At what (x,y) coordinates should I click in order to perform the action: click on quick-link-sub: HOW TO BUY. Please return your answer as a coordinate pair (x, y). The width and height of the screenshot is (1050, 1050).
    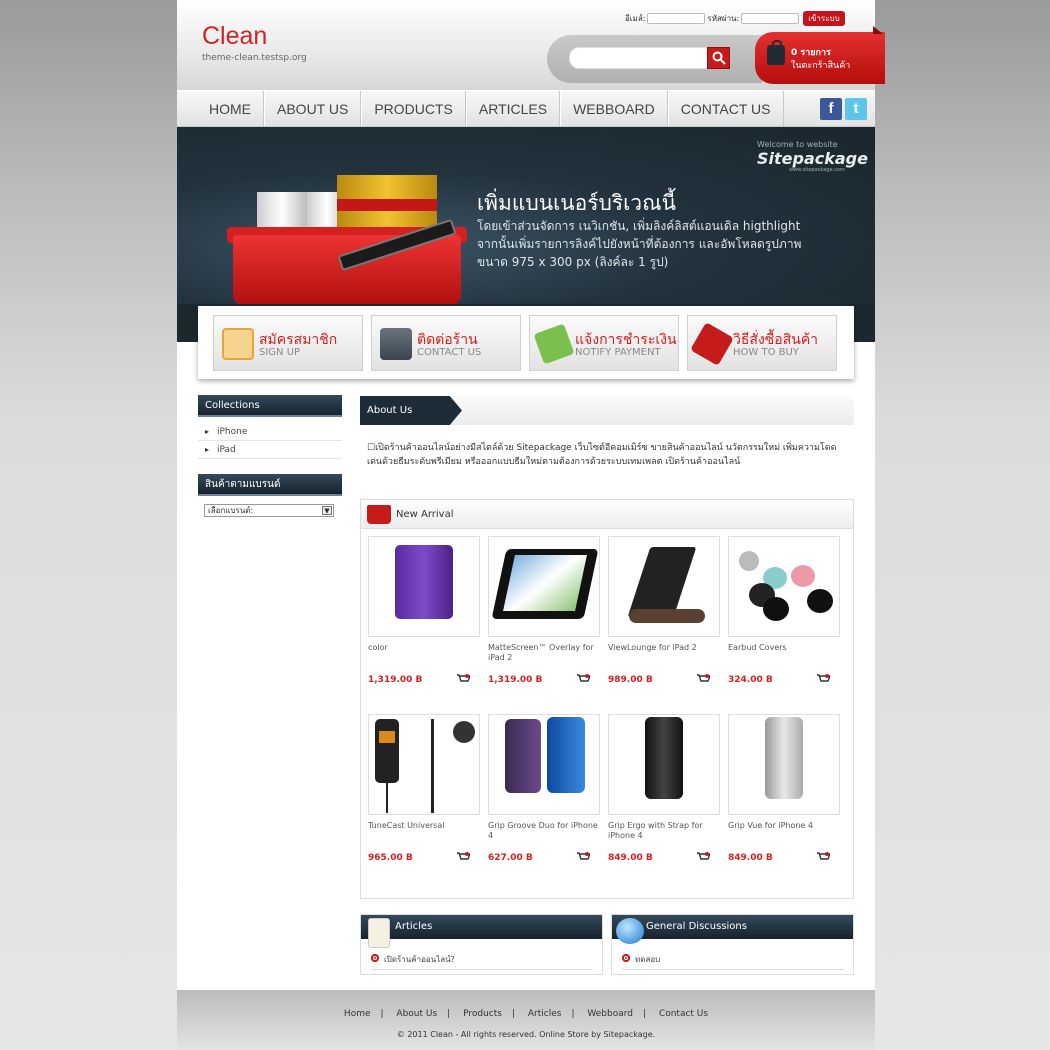
    Looking at the image, I should click on (766, 352).